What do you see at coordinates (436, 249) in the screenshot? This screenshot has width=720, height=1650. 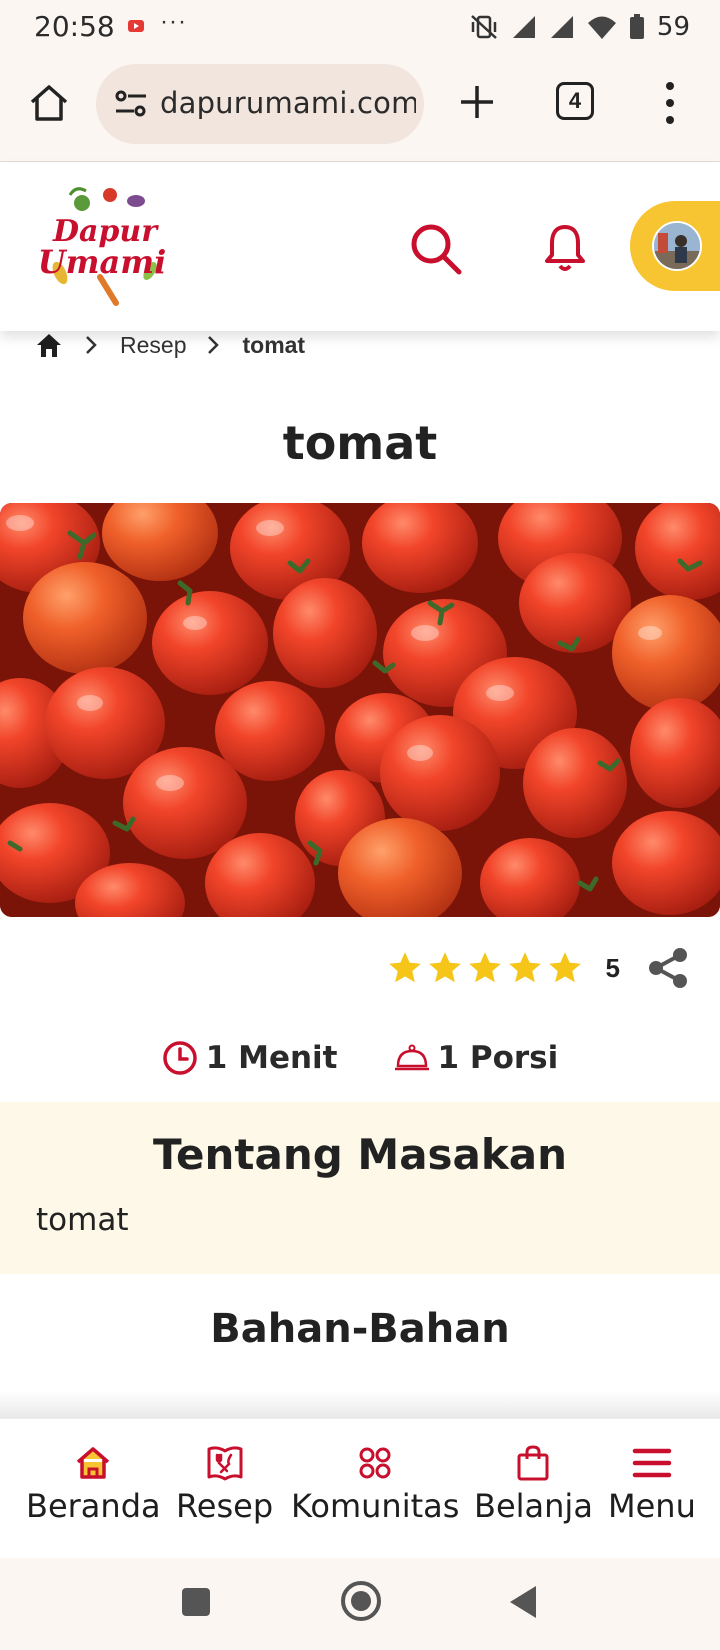 I see `search-icon` at bounding box center [436, 249].